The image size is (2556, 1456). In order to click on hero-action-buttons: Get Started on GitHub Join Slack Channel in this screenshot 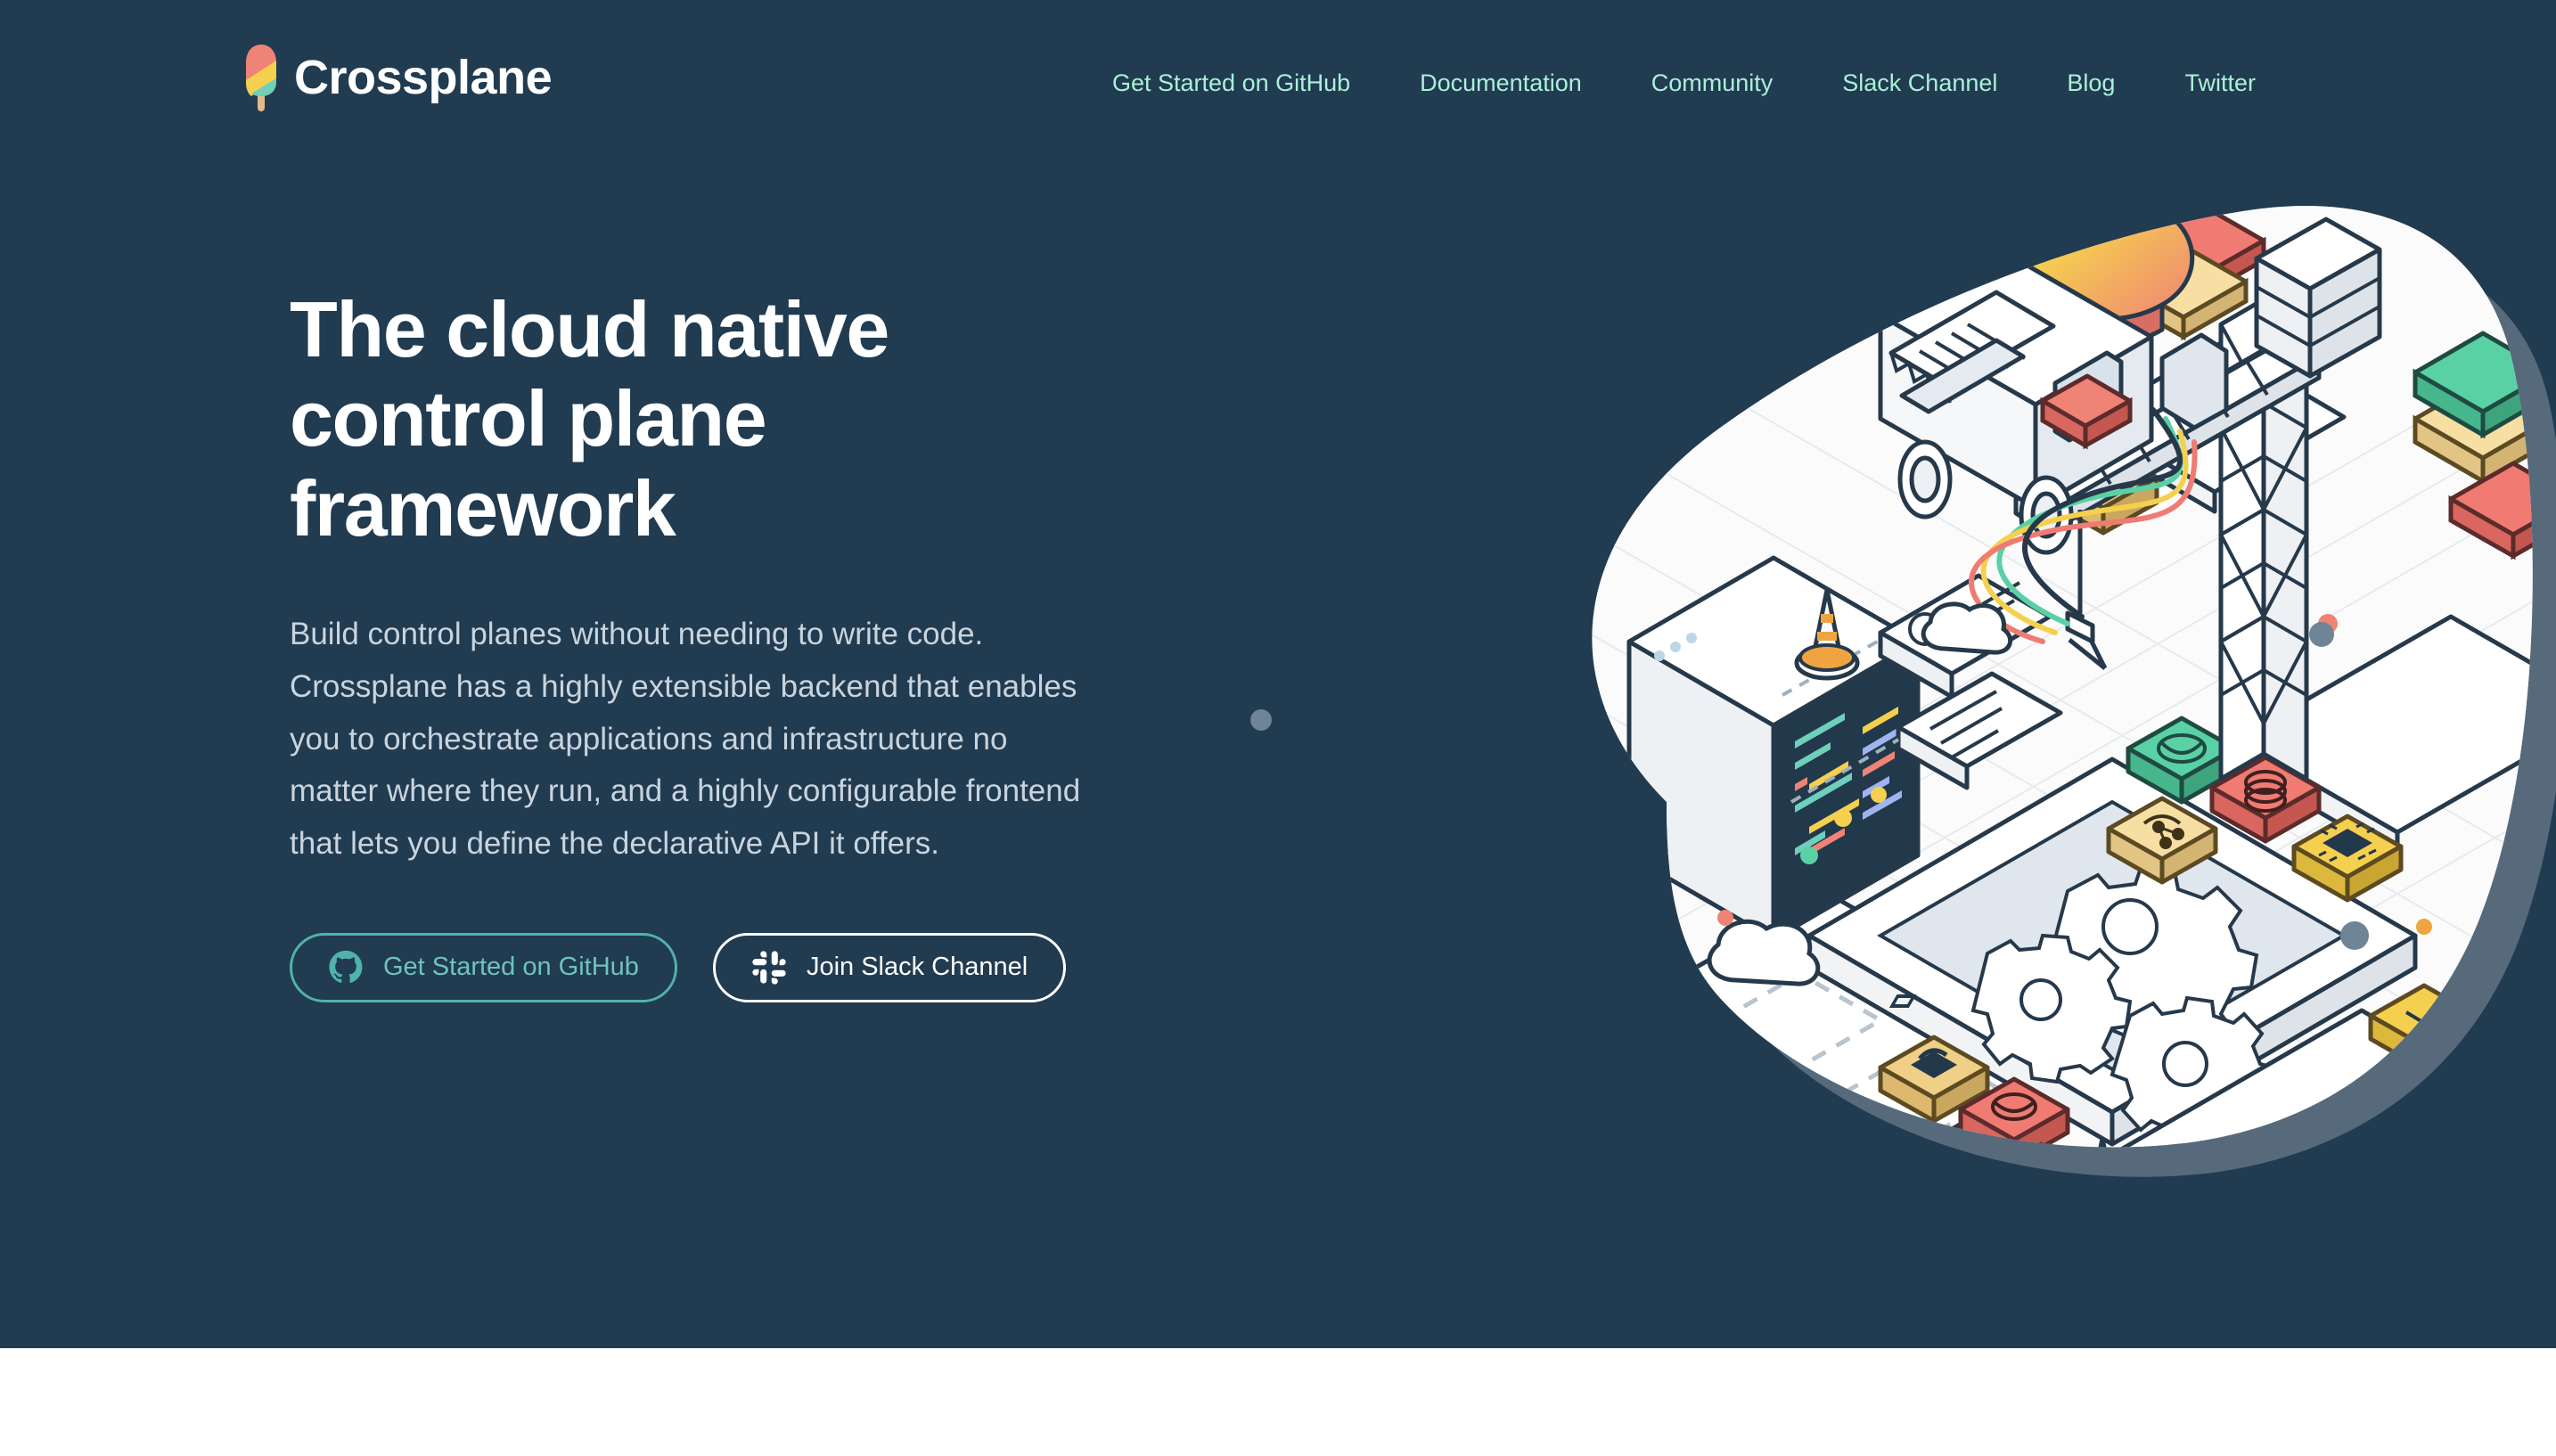, I will do `click(718, 967)`.